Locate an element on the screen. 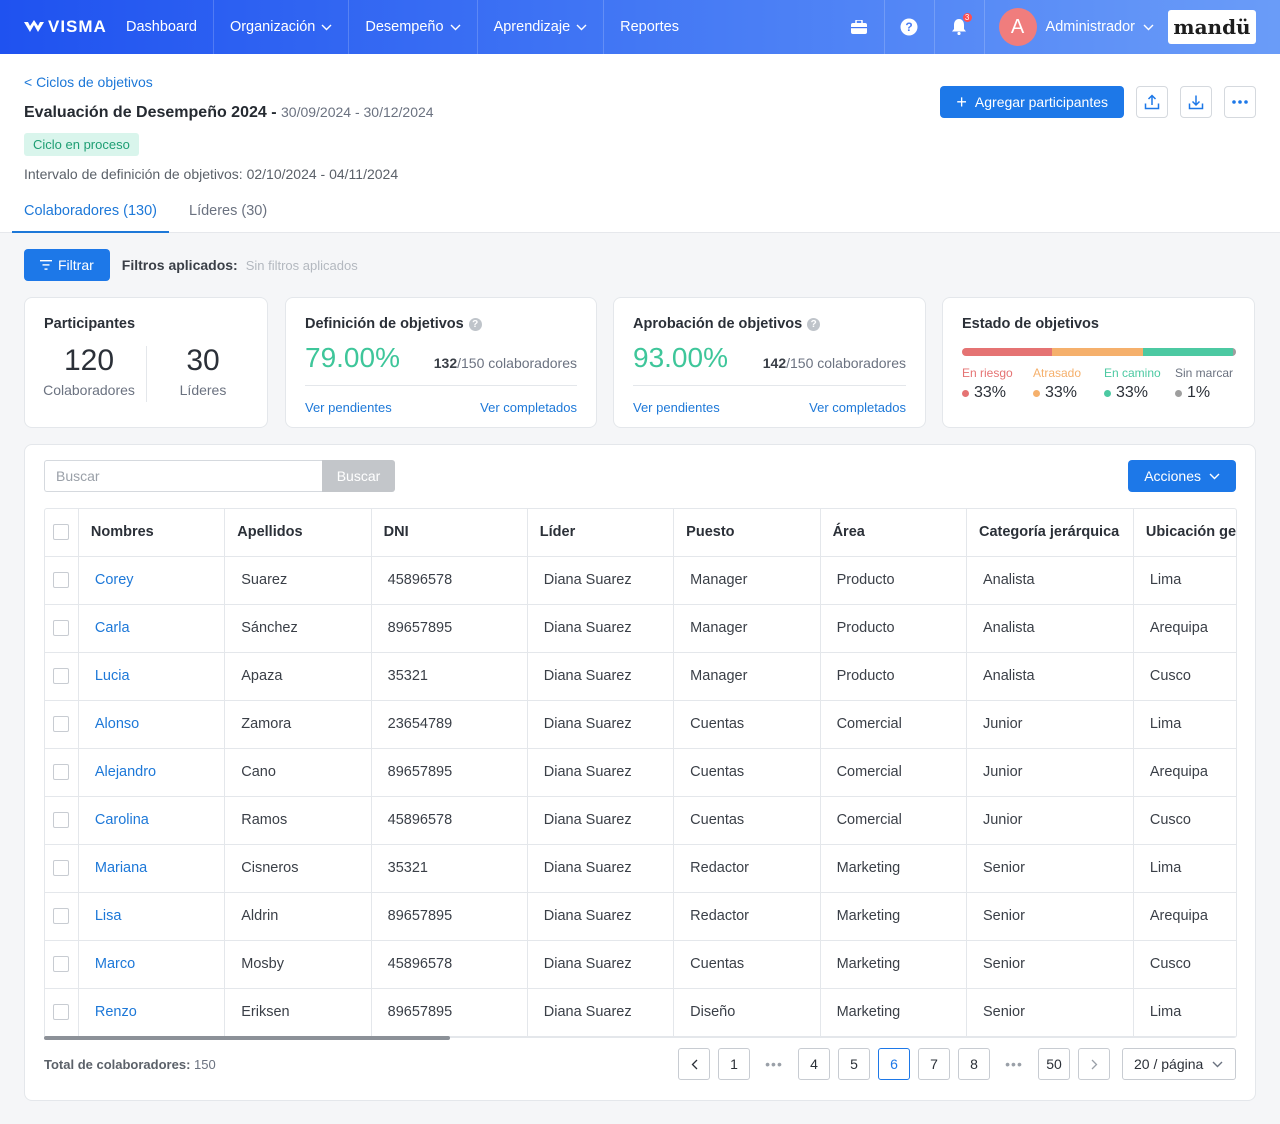  card-title-row: Aprobación de objetivos ? is located at coordinates (727, 324).